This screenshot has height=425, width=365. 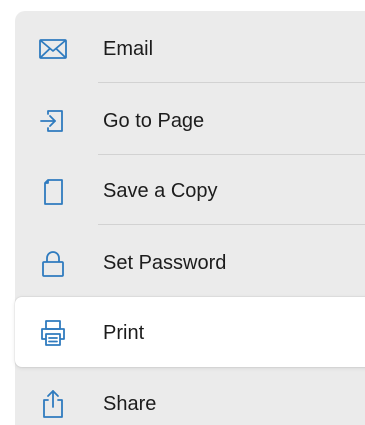 What do you see at coordinates (53, 333) in the screenshot?
I see `printer-icon` at bounding box center [53, 333].